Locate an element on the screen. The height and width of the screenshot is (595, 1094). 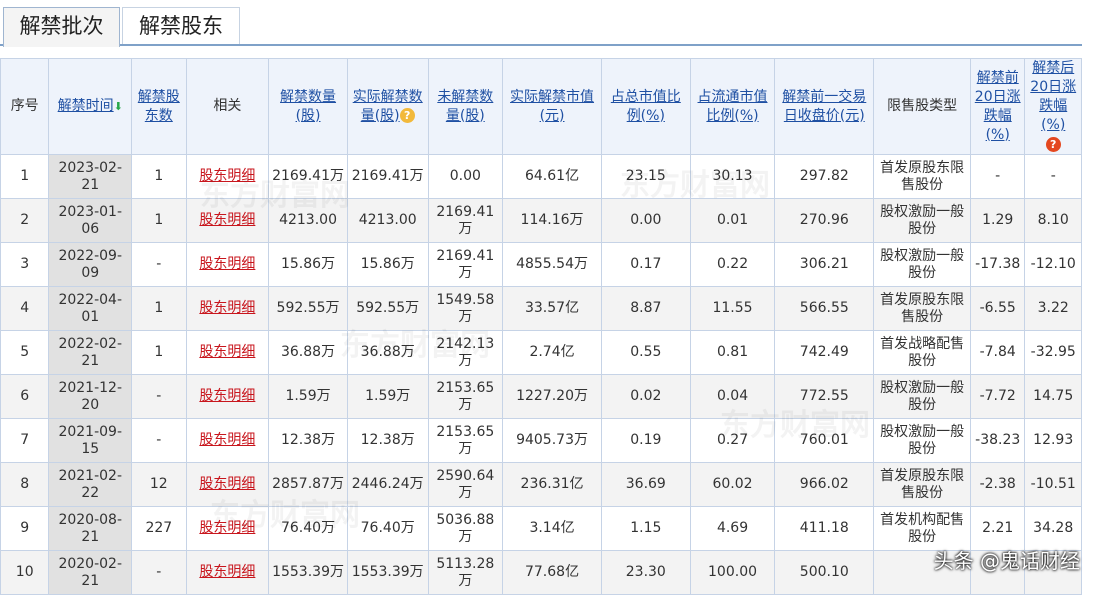
cell-float-pct: 60.02 is located at coordinates (732, 484).